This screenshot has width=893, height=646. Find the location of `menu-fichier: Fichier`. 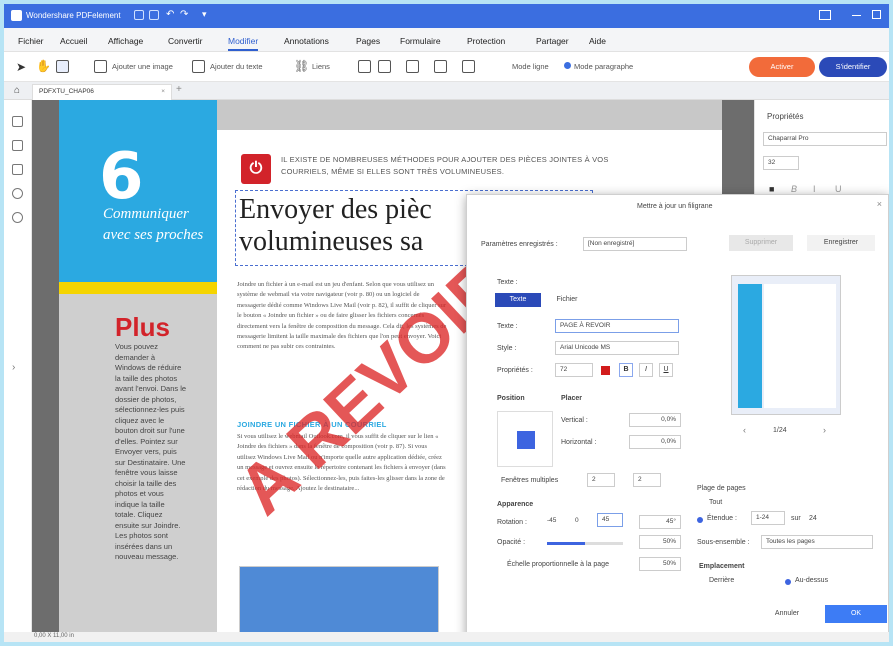

menu-fichier: Fichier is located at coordinates (31, 41).